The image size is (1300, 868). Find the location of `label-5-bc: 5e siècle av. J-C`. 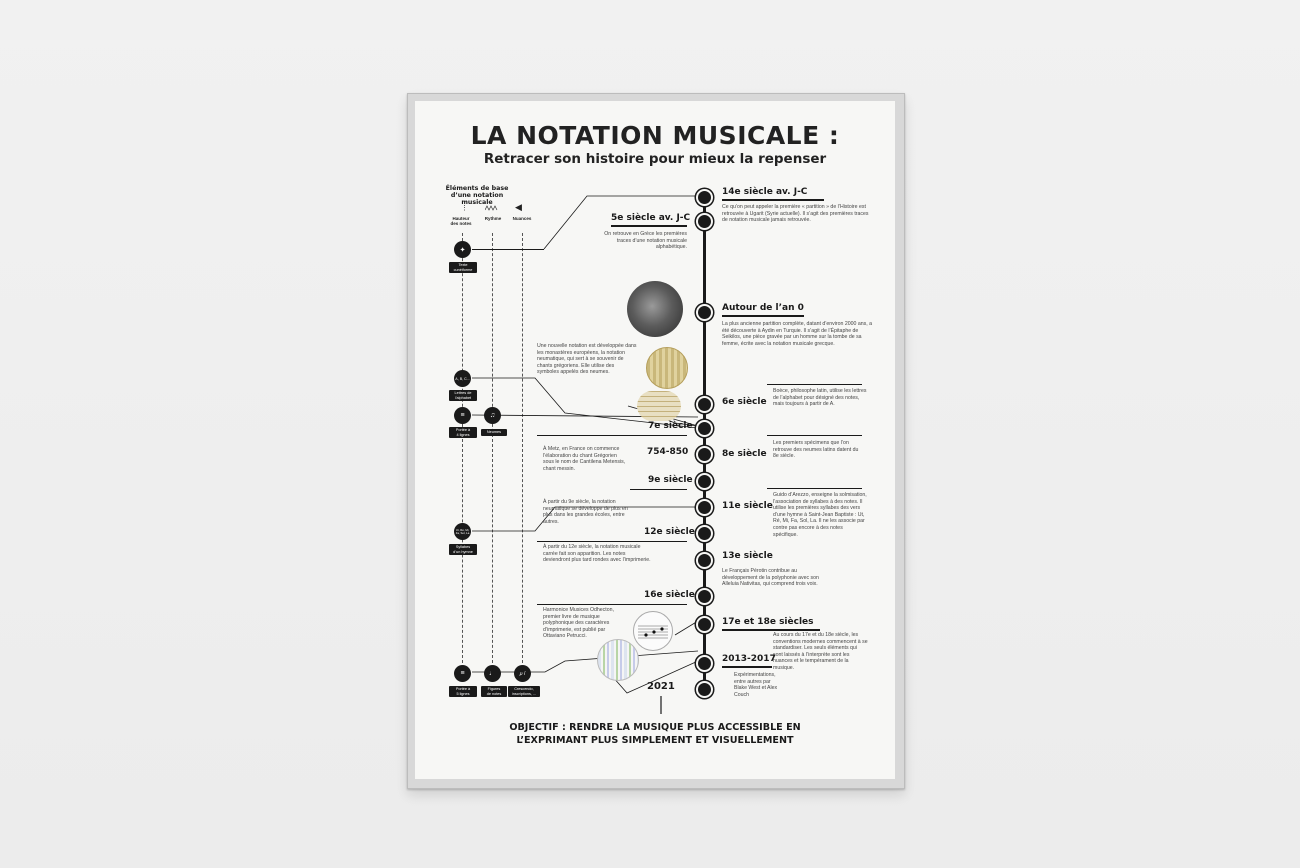

label-5-bc: 5e siècle av. J-C is located at coordinates (650, 220).